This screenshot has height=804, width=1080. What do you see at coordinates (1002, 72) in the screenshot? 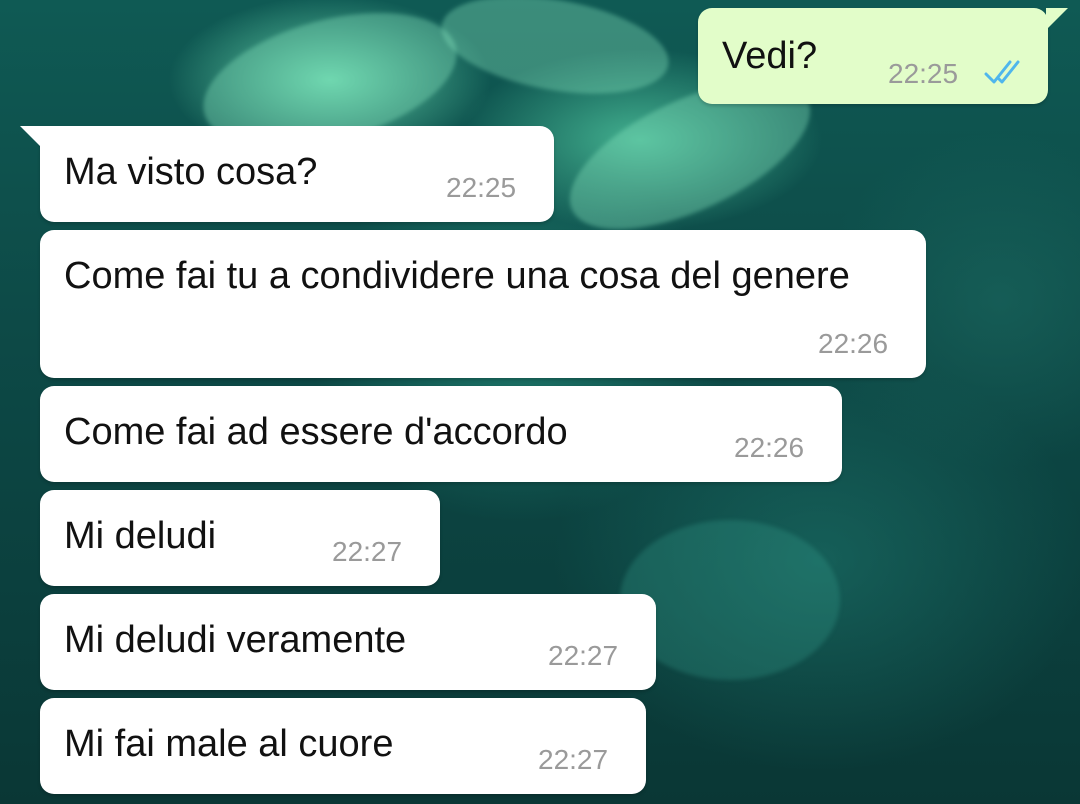
I see `read-double-check-icon` at bounding box center [1002, 72].